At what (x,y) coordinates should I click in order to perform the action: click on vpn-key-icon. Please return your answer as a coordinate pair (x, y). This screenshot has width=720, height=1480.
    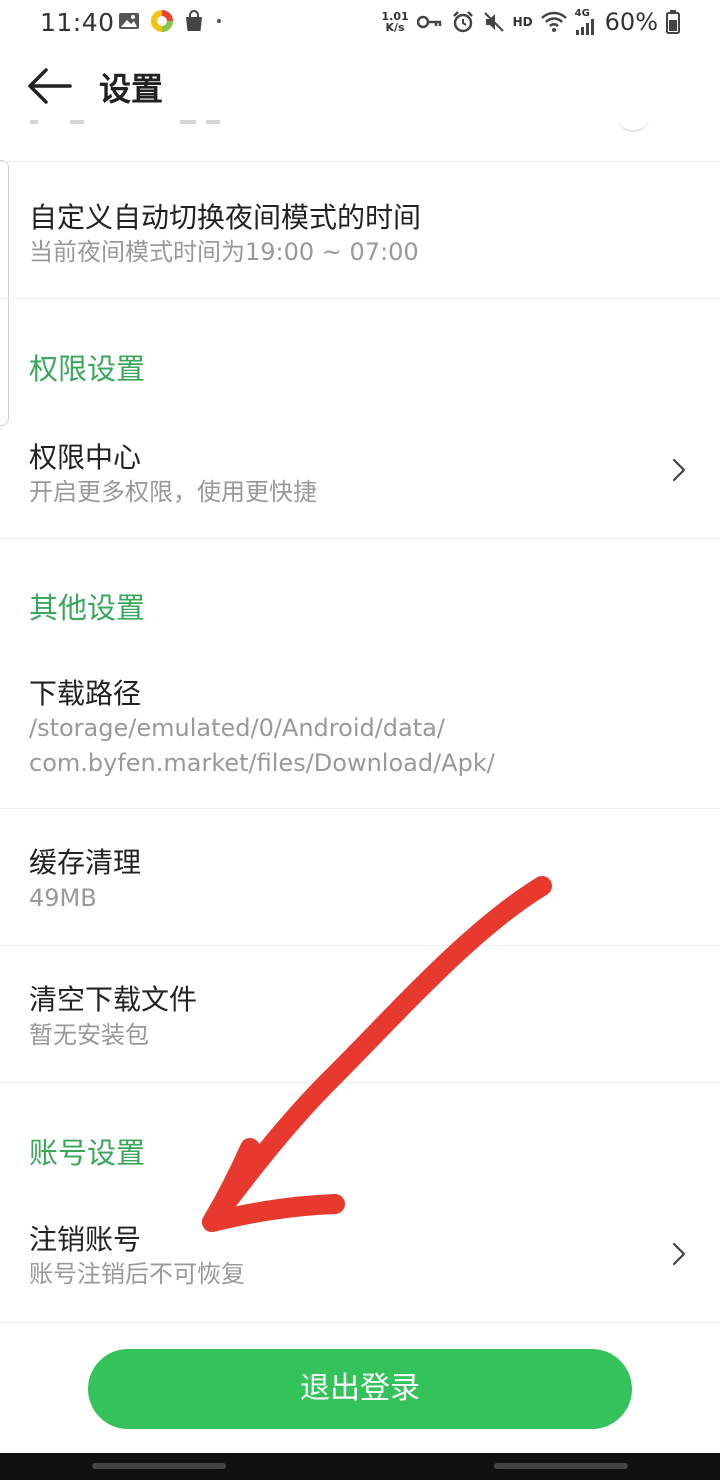
    Looking at the image, I should click on (428, 22).